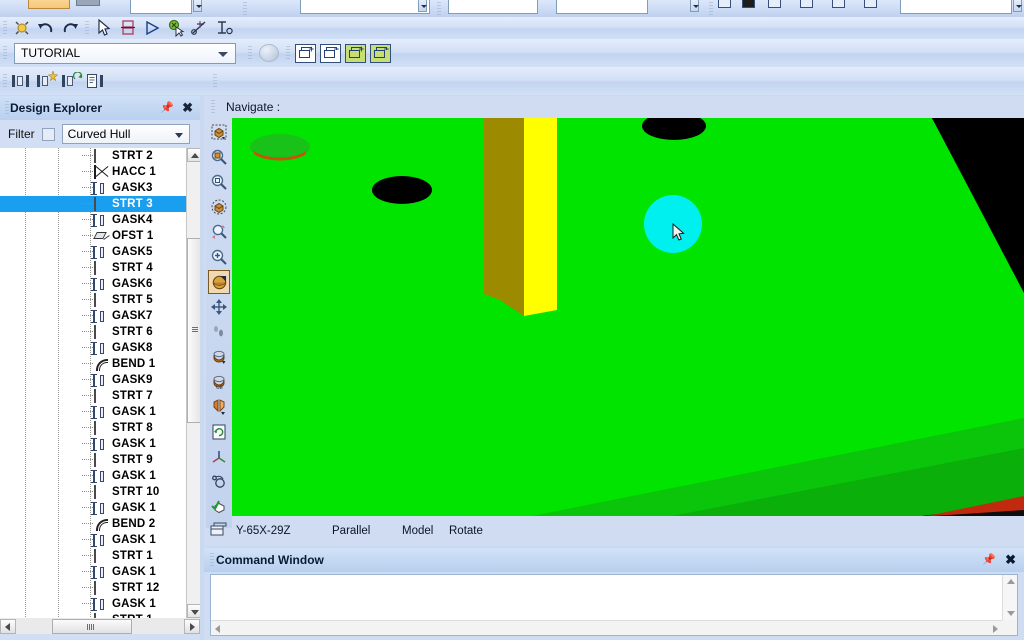  Describe the element at coordinates (93, 364) in the screenshot. I see `tree-item-bend-1: BEND 1` at that location.